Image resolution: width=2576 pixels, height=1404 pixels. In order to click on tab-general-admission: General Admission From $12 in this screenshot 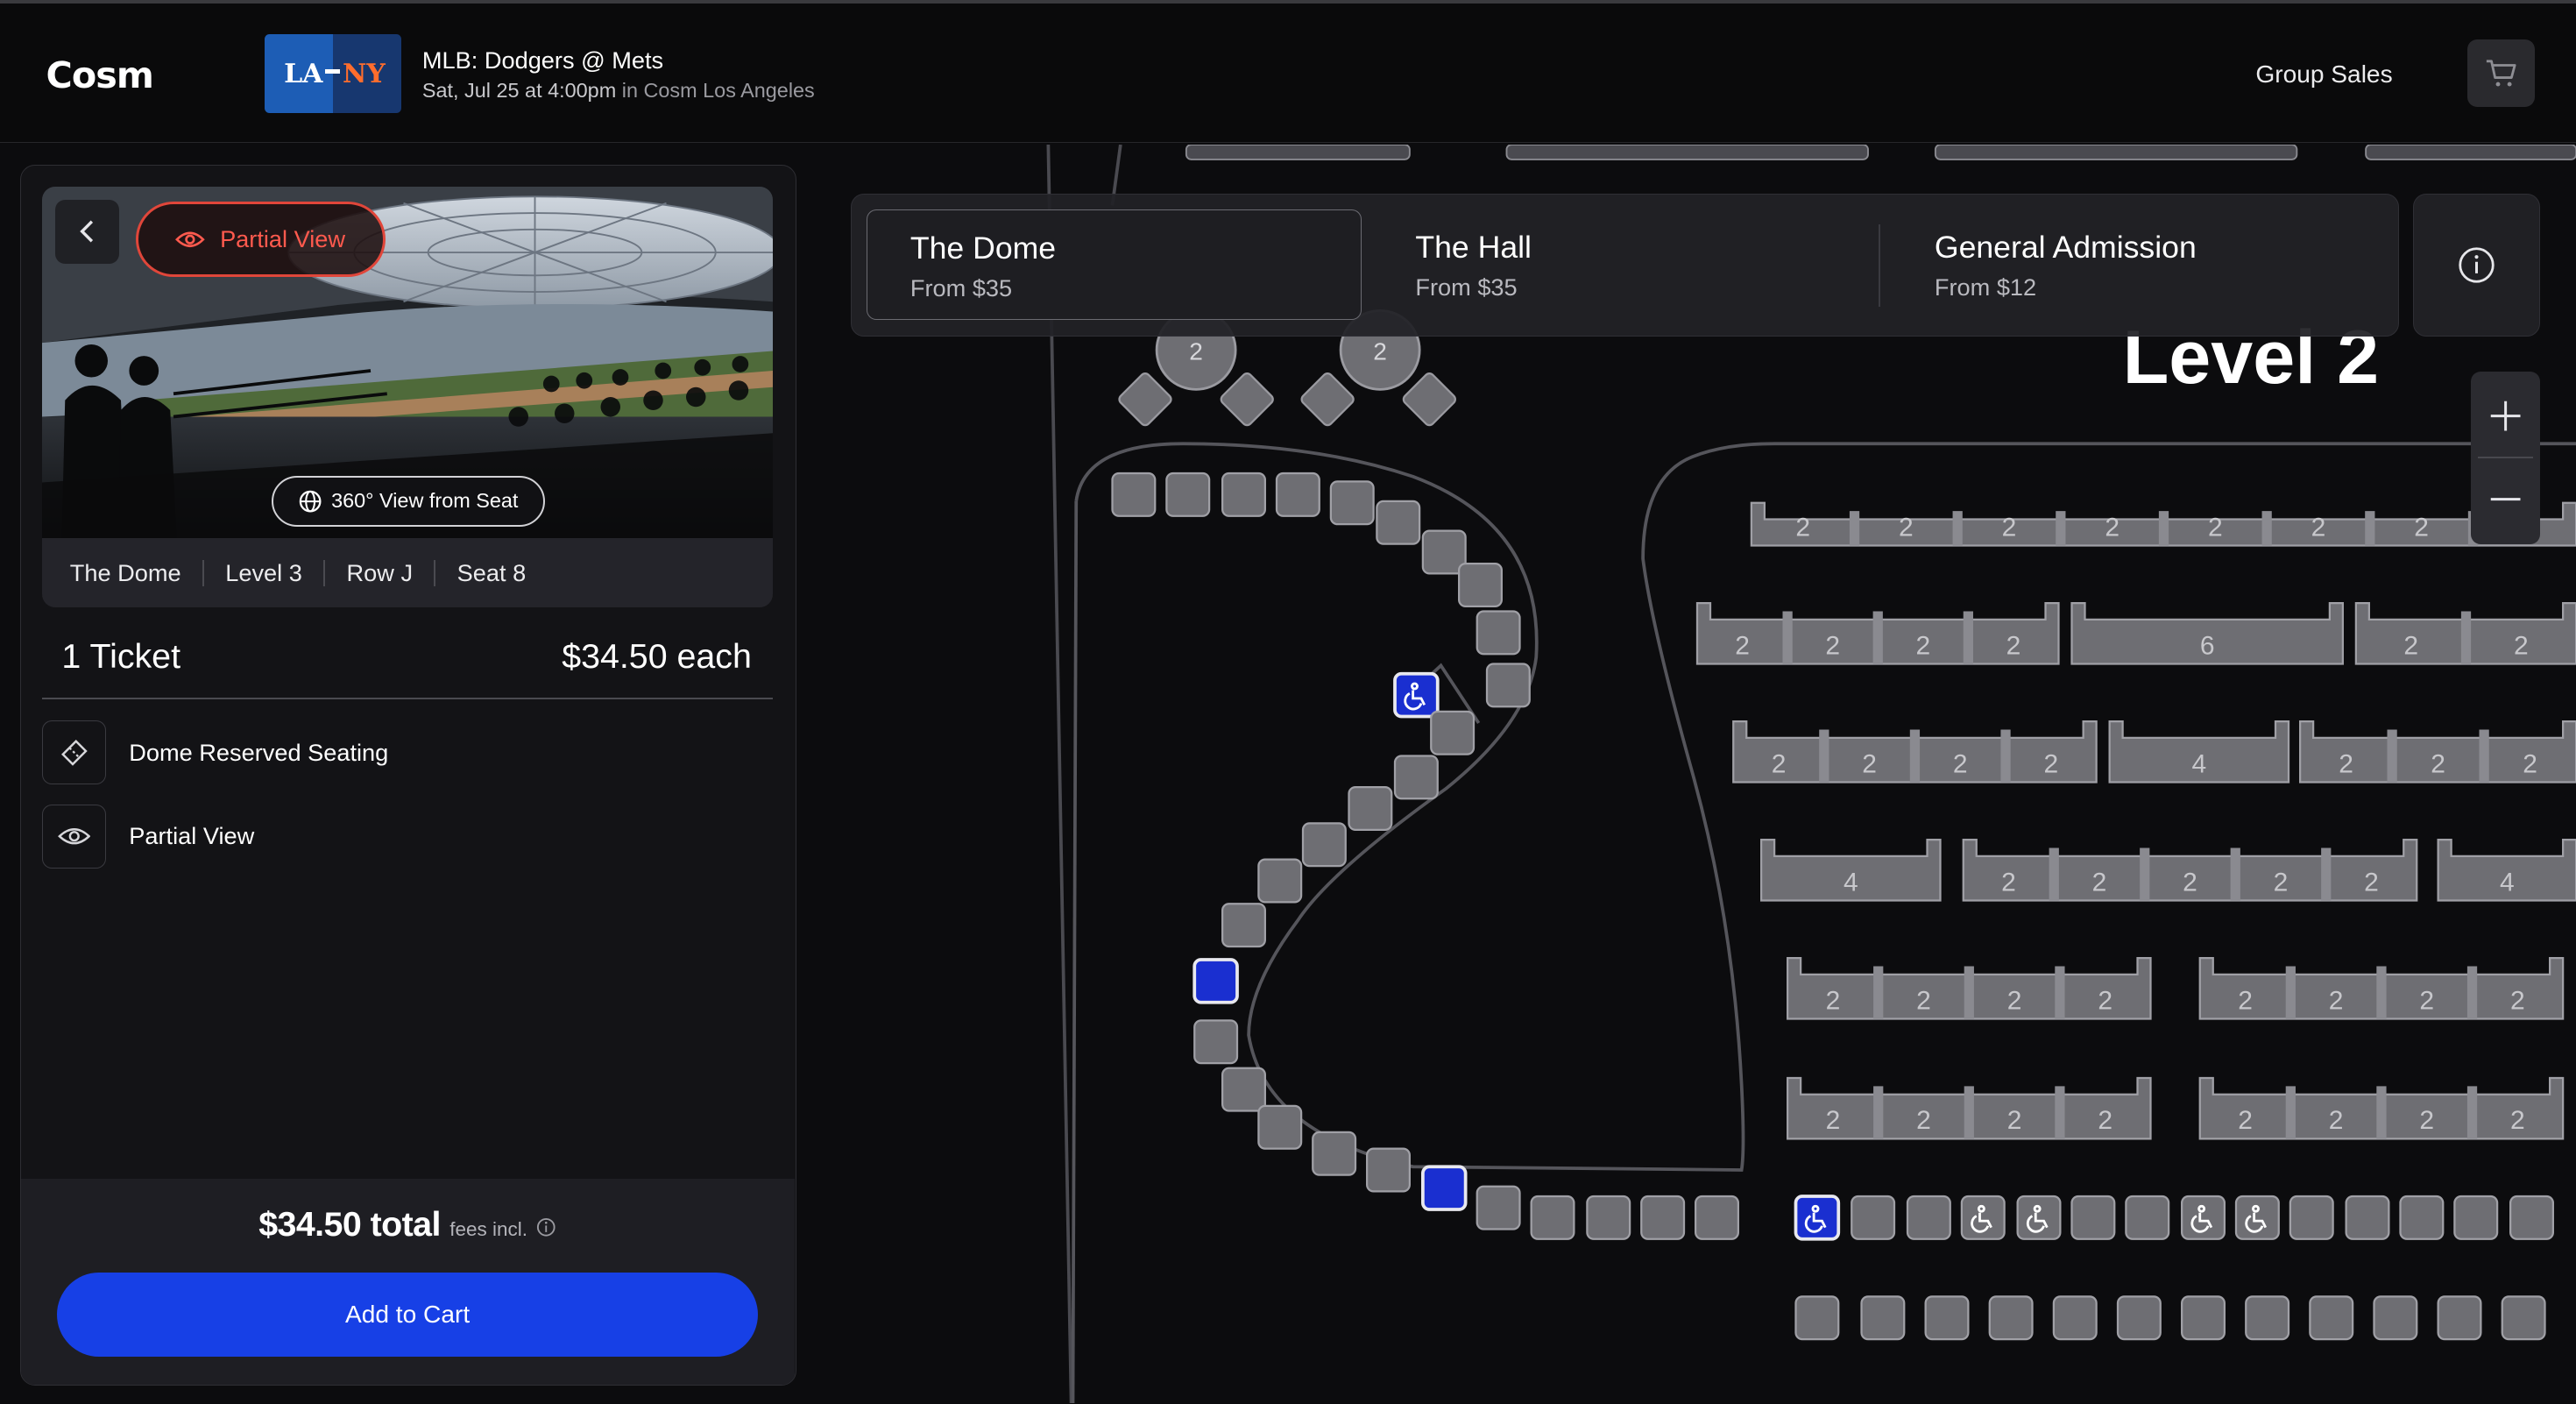, I will do `click(2138, 264)`.